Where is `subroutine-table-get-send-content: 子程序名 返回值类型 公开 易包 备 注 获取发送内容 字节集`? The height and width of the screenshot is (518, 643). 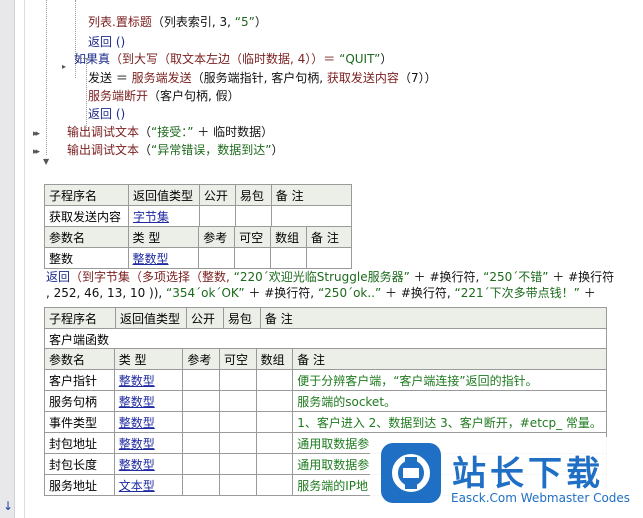
subroutine-table-get-send-content: 子程序名 返回值类型 公开 易包 备 注 获取发送内容 字节集 is located at coordinates (198, 205).